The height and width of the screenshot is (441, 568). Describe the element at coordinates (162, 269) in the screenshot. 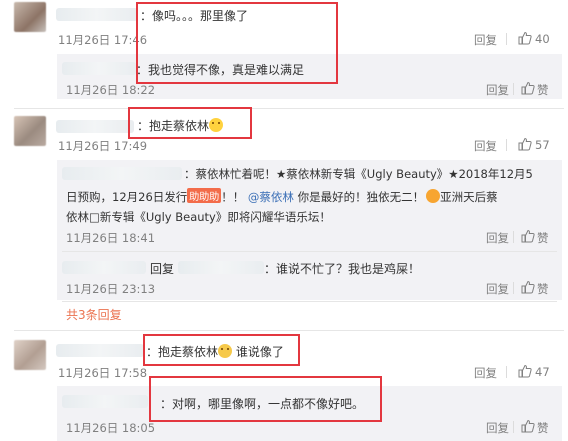

I see `reply-prefix: 回复` at that location.